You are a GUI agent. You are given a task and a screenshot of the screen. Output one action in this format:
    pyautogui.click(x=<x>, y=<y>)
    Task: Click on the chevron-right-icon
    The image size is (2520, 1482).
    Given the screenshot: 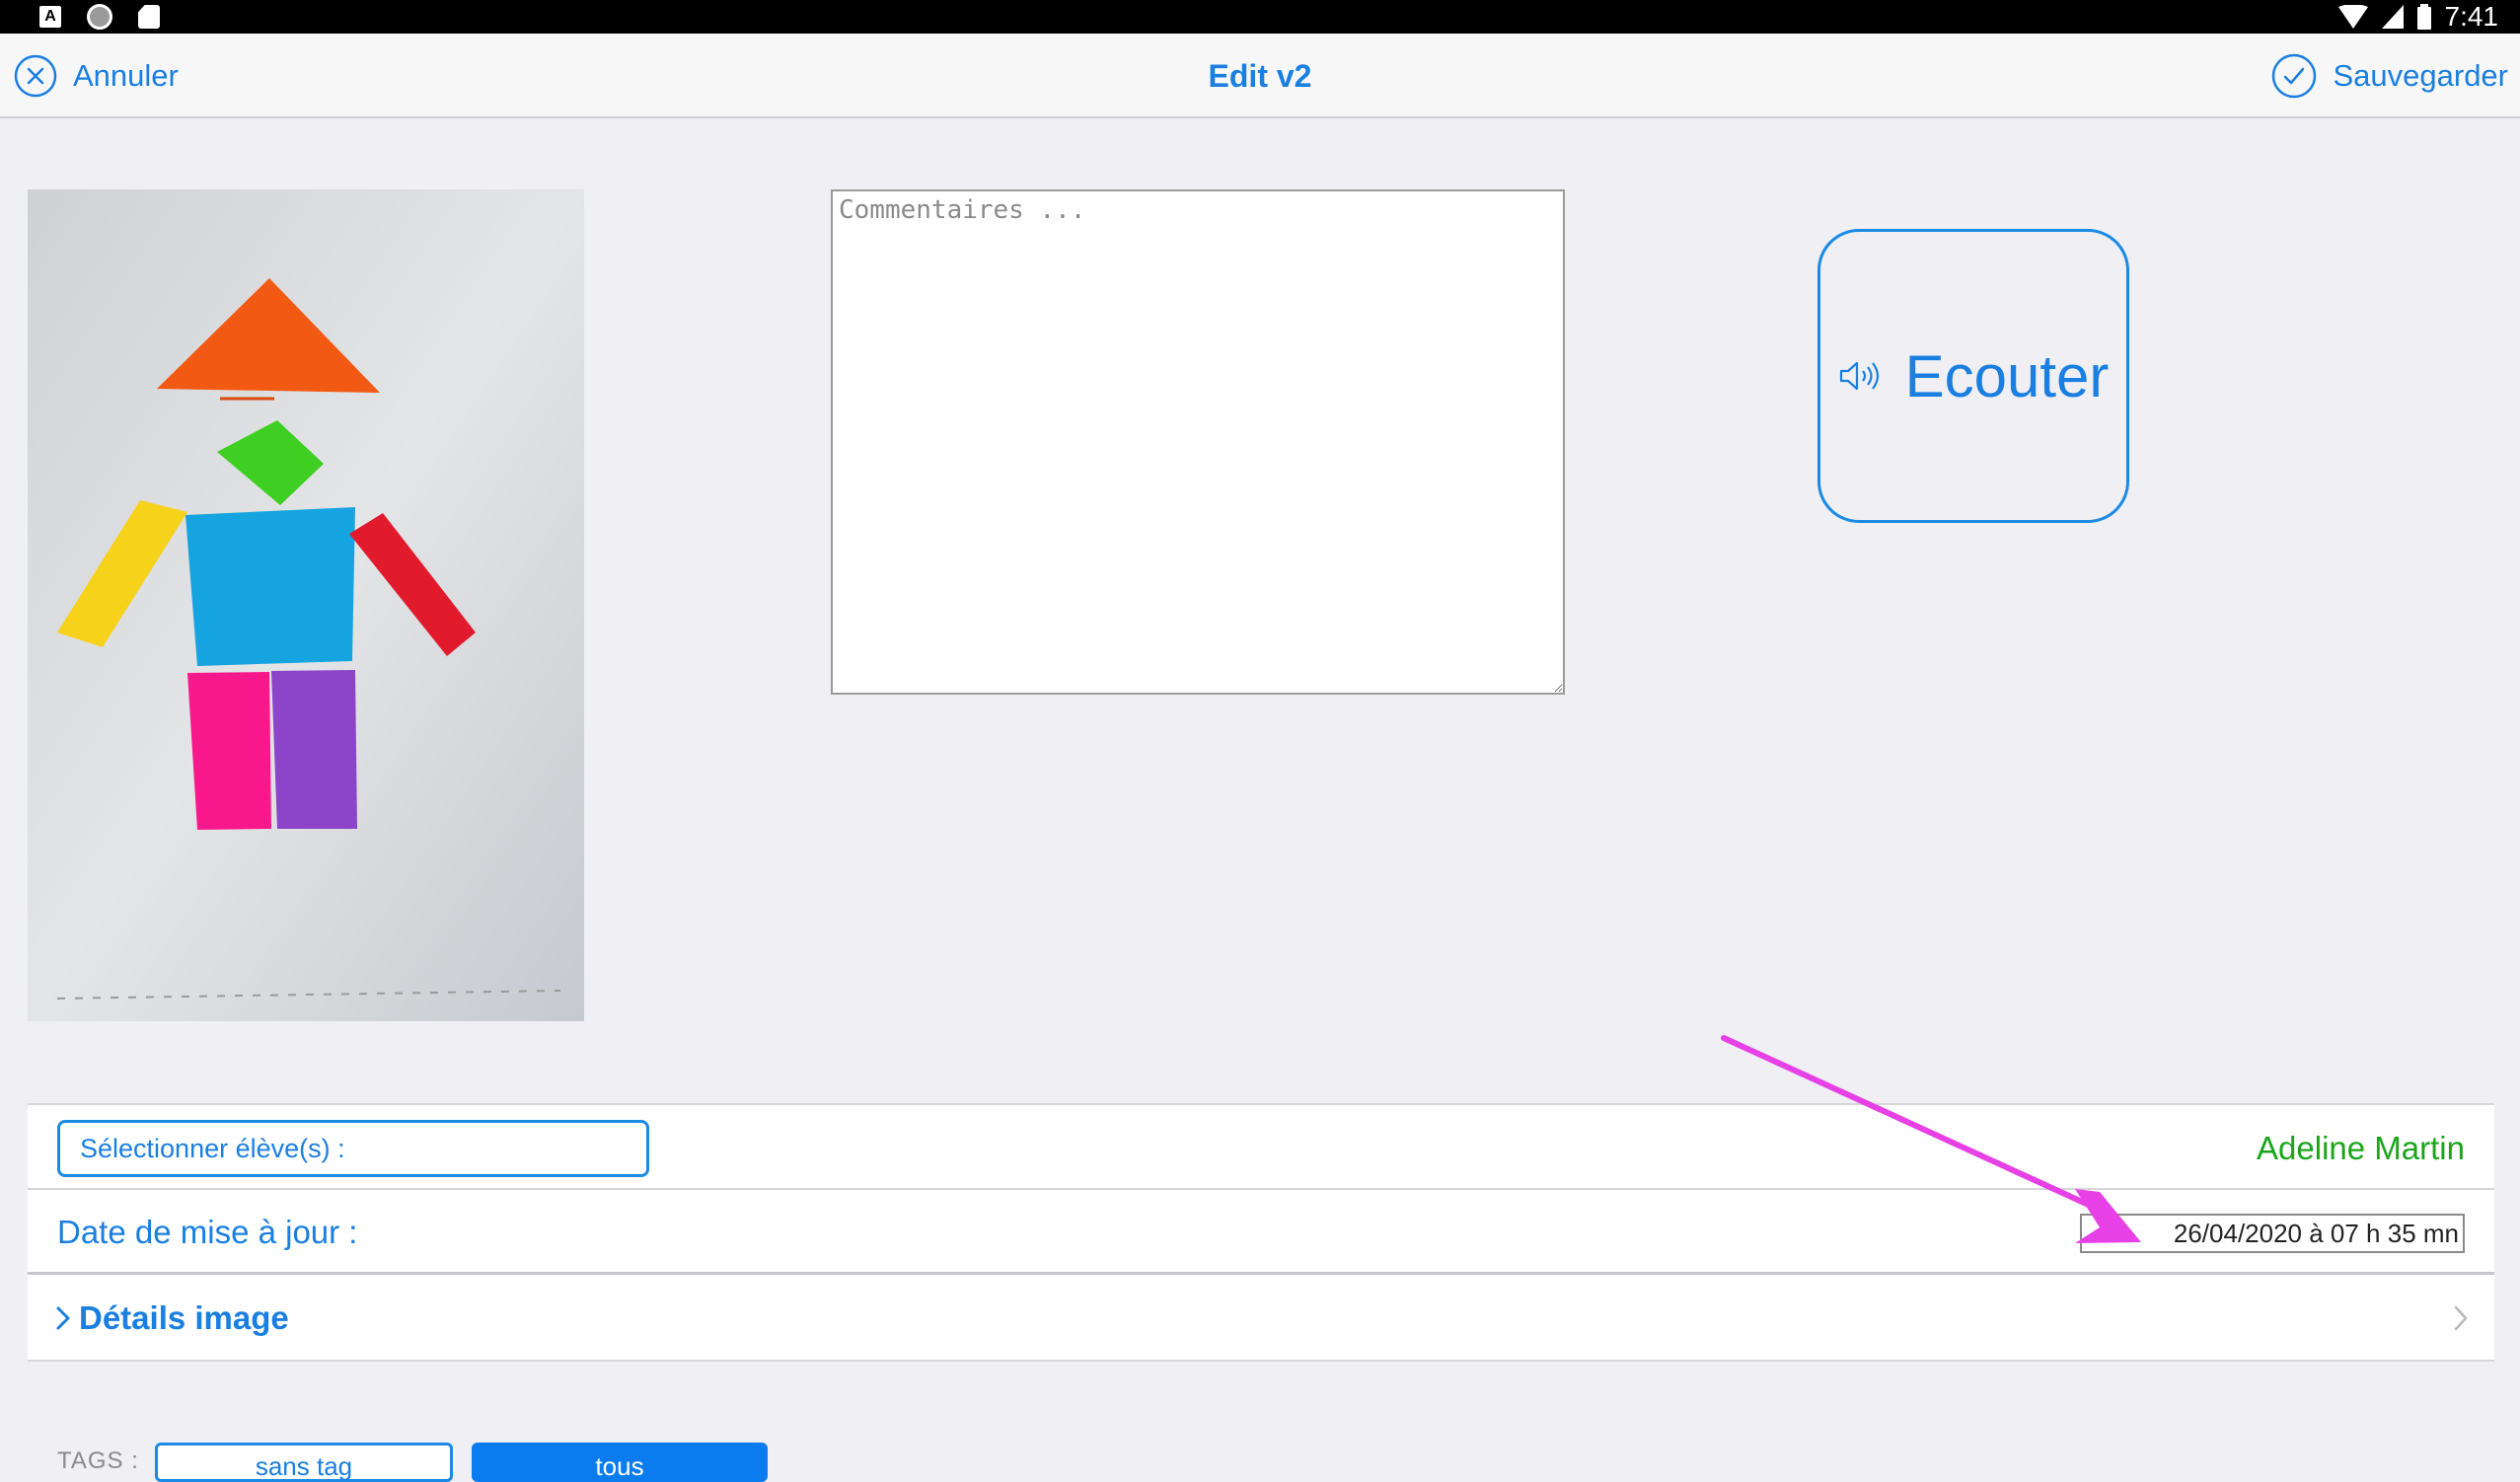 What is the action you would take?
    pyautogui.click(x=63, y=1318)
    